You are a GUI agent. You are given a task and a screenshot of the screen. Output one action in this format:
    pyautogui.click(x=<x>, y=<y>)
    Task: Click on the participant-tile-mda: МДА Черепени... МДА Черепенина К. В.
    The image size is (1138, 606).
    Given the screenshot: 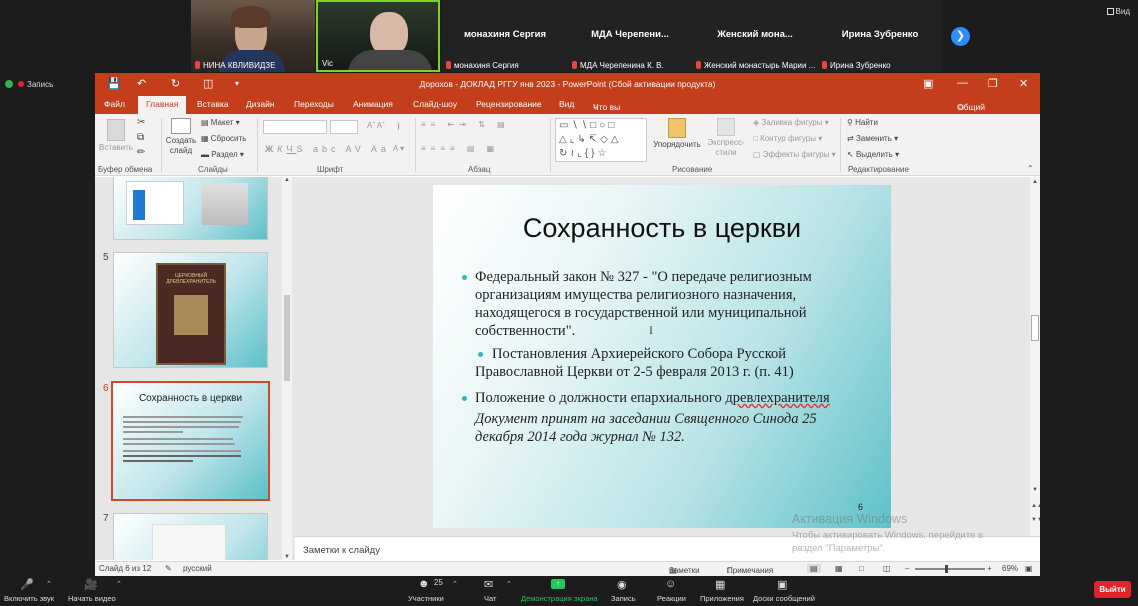 What is the action you would take?
    pyautogui.click(x=630, y=36)
    